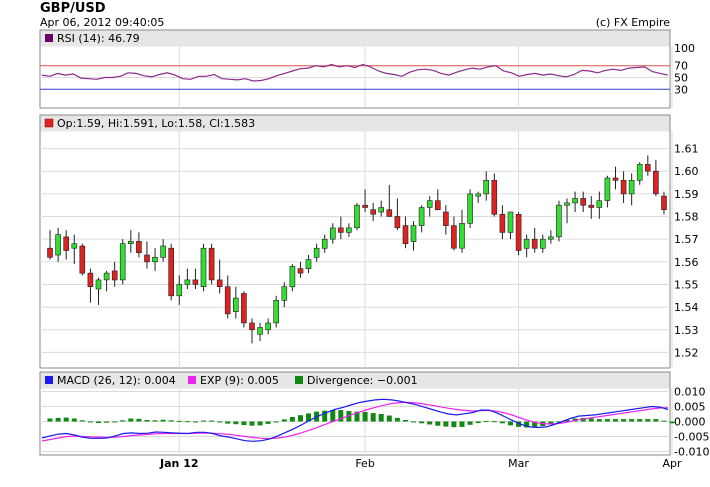 The height and width of the screenshot is (487, 710). What do you see at coordinates (690, 422) in the screenshot?
I see `macd-tick-label: 0.000` at bounding box center [690, 422].